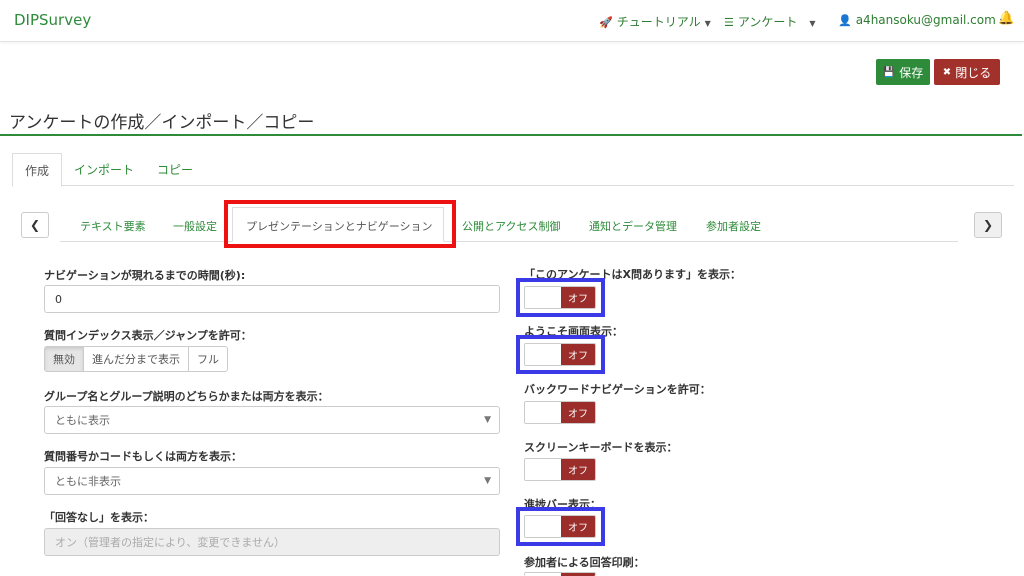 The width and height of the screenshot is (1024, 576). I want to click on toggle-label-print-answers: 参加者による回答印刷：, so click(584, 562).